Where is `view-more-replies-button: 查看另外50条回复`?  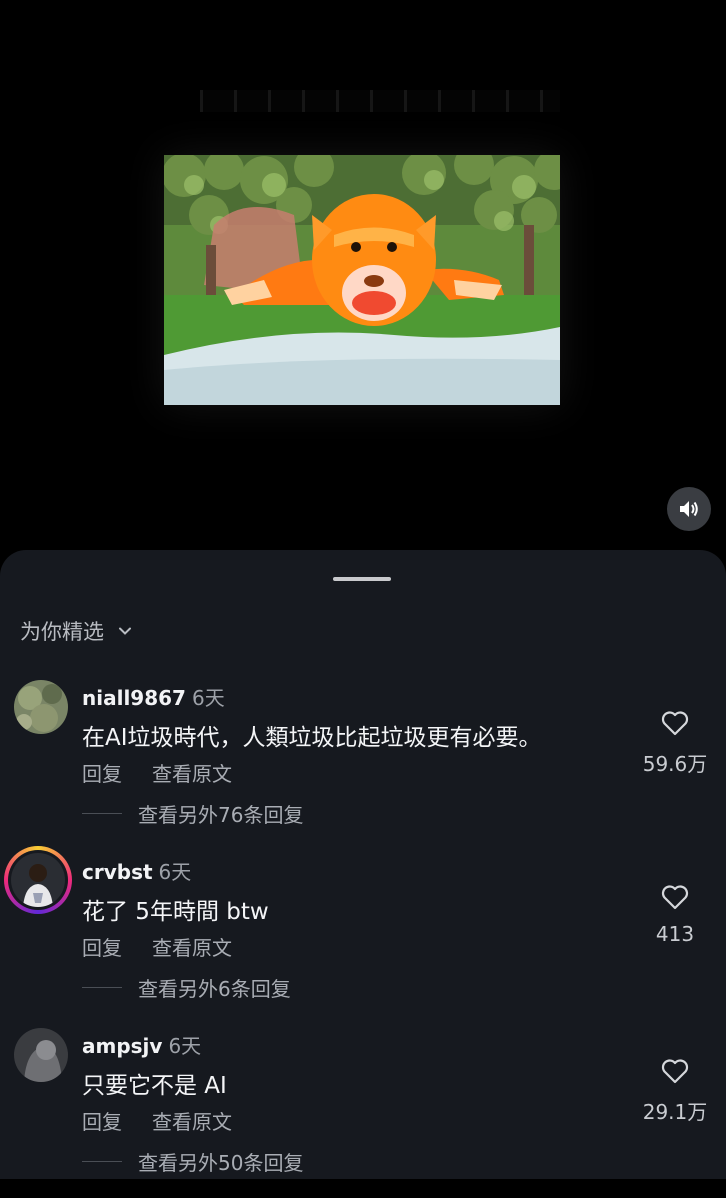
view-more-replies-button: 查看另外50条回复 is located at coordinates (192, 1161).